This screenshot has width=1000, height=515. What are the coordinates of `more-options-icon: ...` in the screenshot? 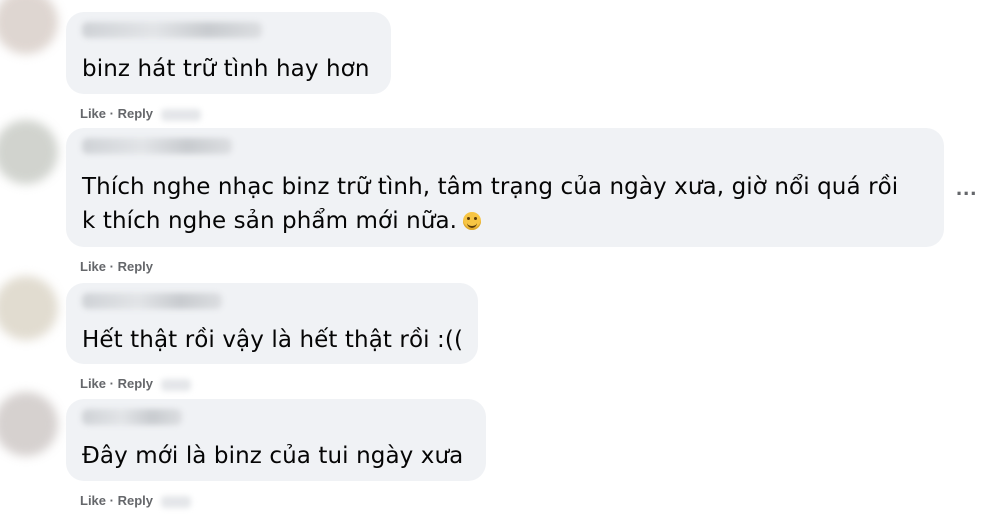 It's located at (966, 188).